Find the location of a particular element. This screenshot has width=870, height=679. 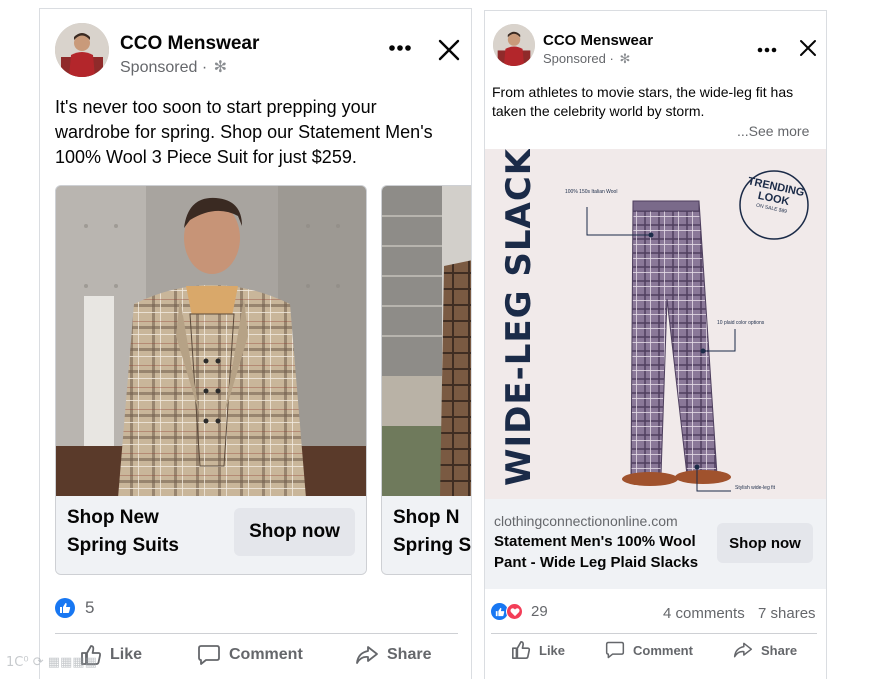

watermark-logo: 1C⁰ ⟳ ▦▦▦▦ is located at coordinates (61, 661).